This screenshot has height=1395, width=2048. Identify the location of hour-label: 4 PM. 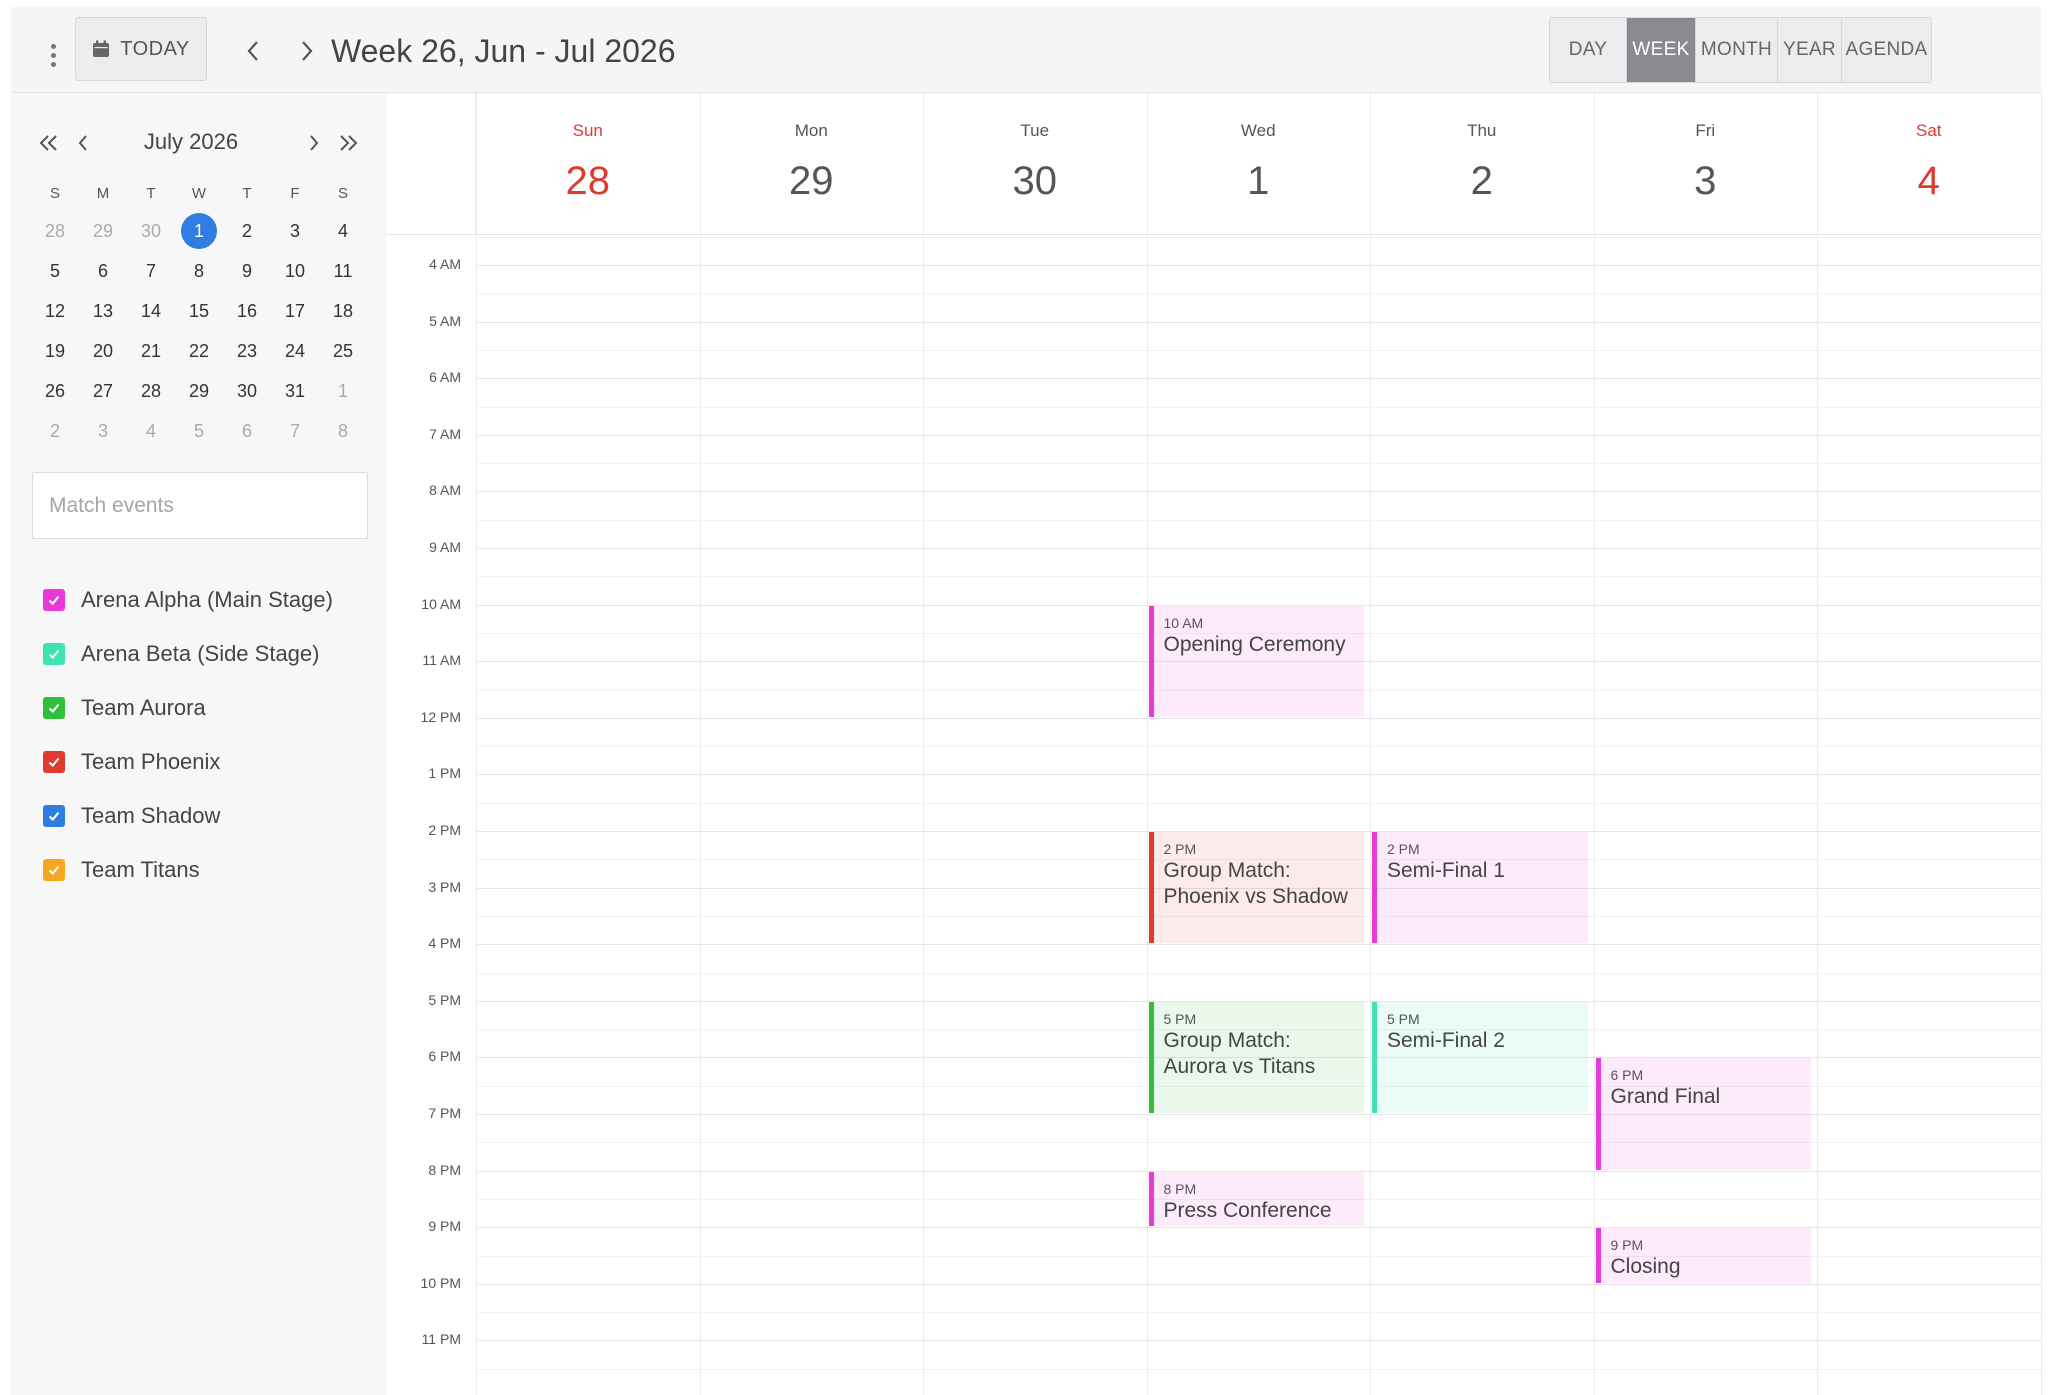
(444, 943).